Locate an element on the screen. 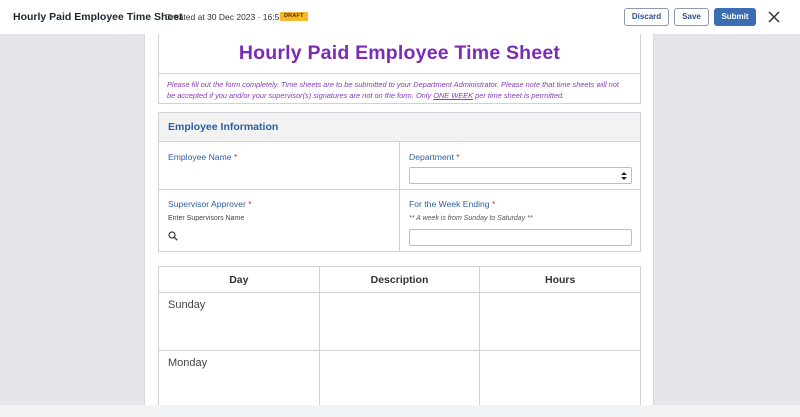 The width and height of the screenshot is (800, 417). close-icon is located at coordinates (774, 17).